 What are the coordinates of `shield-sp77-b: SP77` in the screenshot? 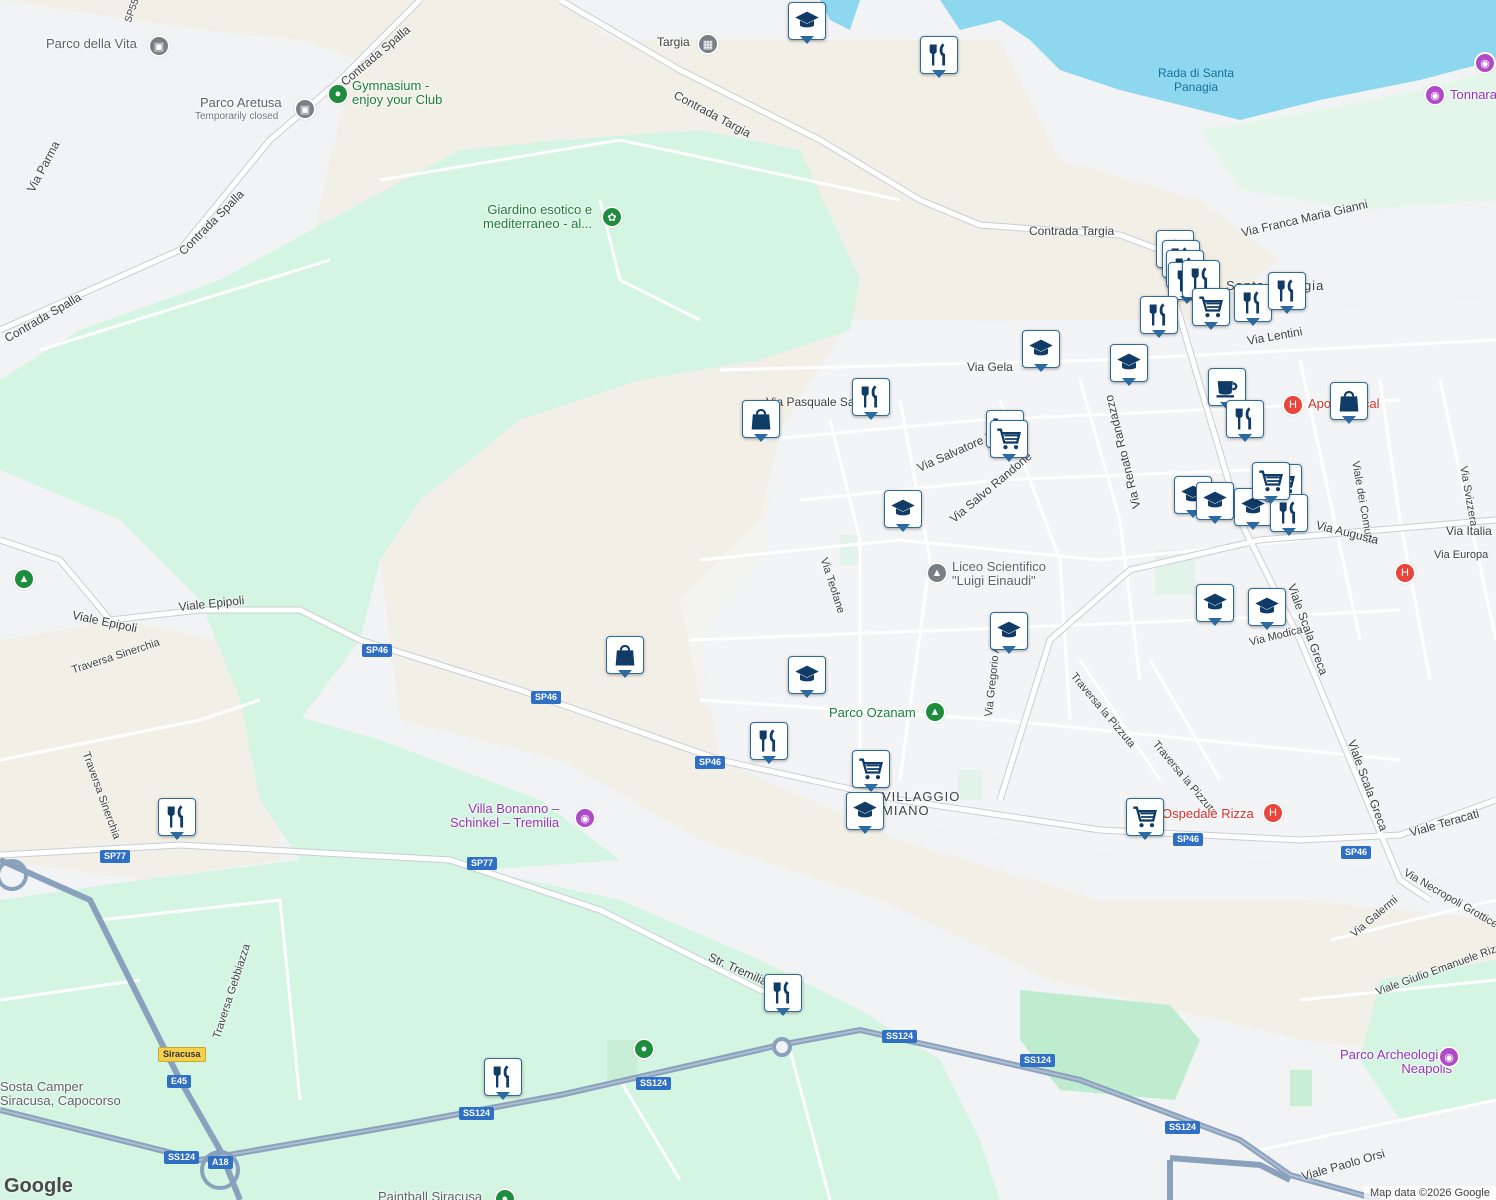 It's located at (482, 863).